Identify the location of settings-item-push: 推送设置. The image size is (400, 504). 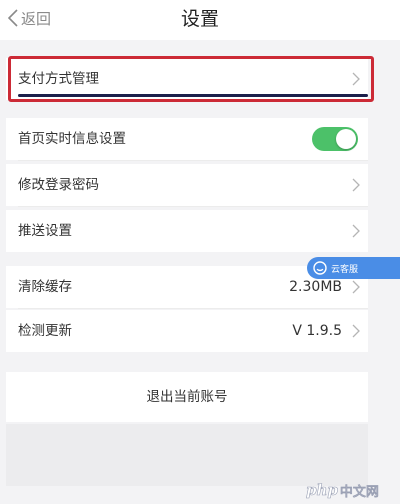
(187, 231).